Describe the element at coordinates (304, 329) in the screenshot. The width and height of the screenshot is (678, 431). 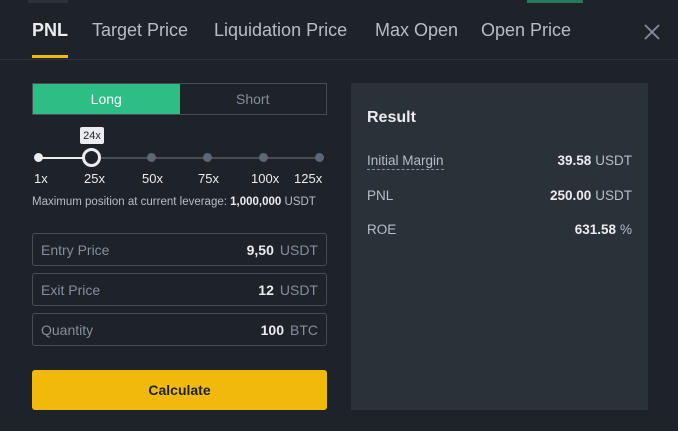
I see `field-unit: BTC` at that location.